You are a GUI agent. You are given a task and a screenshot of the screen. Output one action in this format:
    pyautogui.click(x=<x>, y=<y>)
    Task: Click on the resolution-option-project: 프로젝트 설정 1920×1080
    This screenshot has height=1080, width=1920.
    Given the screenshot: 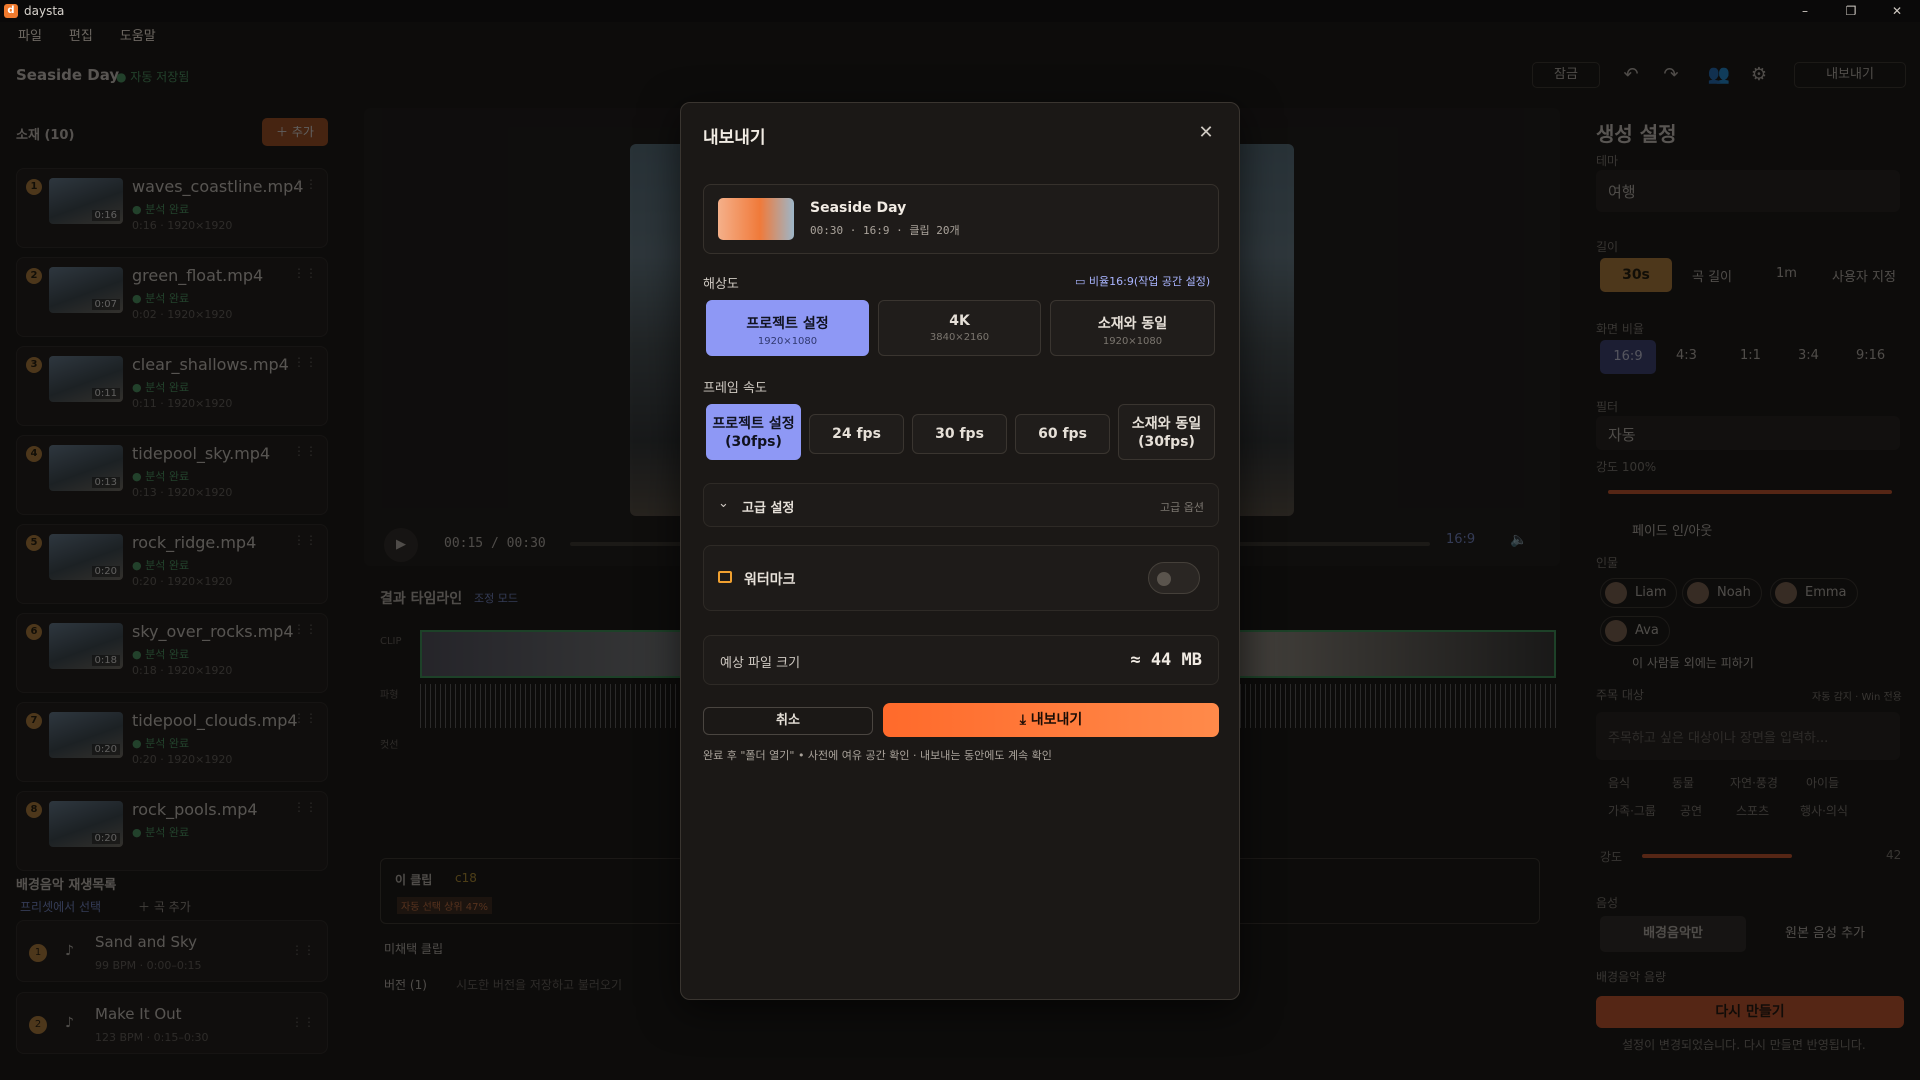 What is the action you would take?
    pyautogui.click(x=787, y=328)
    